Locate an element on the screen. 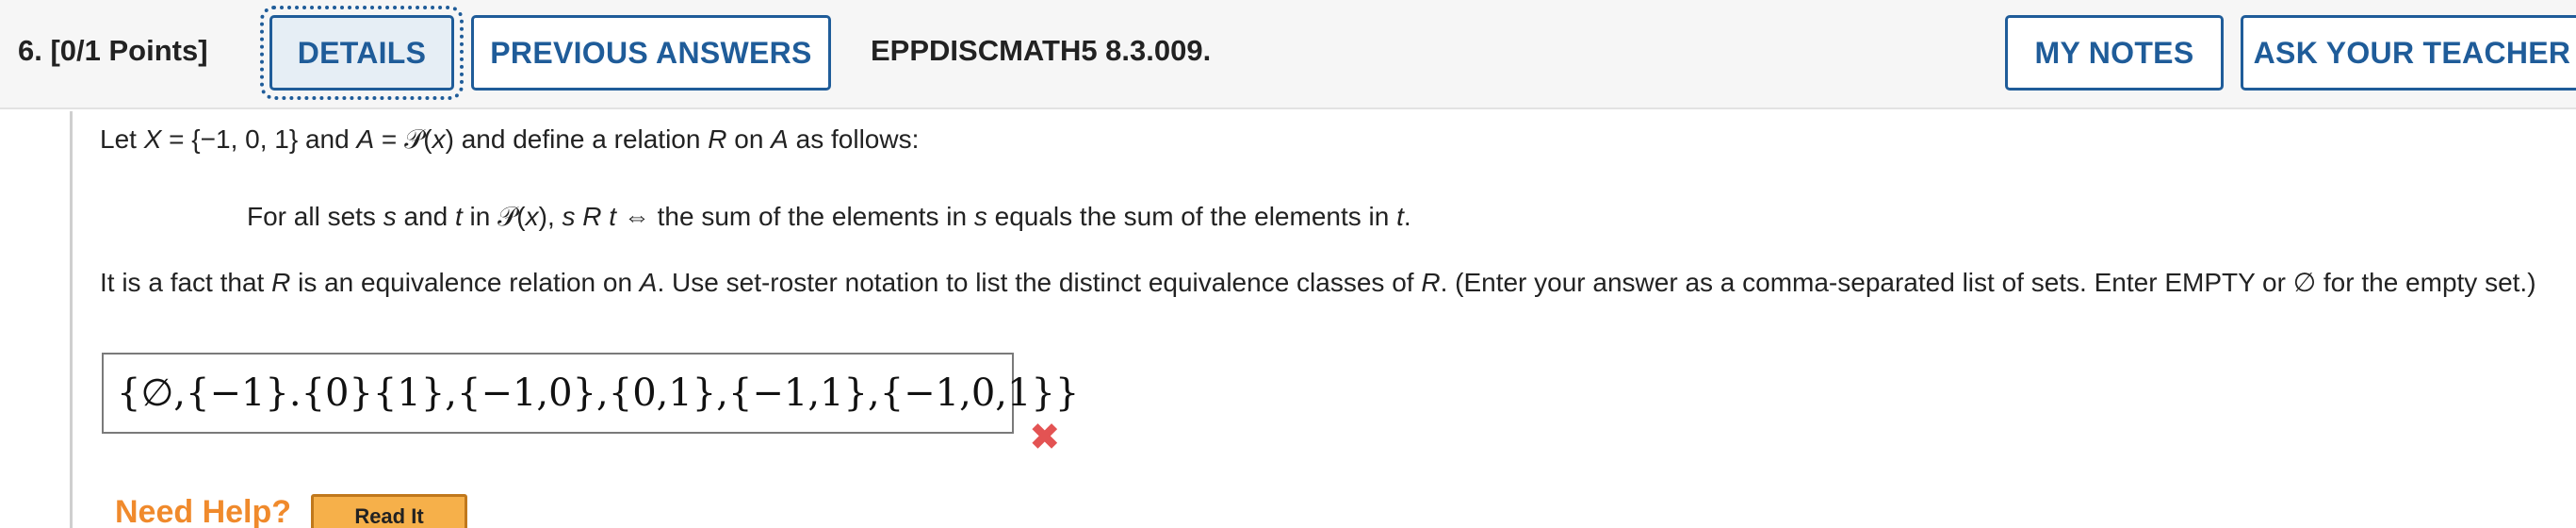 The height and width of the screenshot is (528, 2576). my-notes-button: MY NOTES is located at coordinates (2114, 53).